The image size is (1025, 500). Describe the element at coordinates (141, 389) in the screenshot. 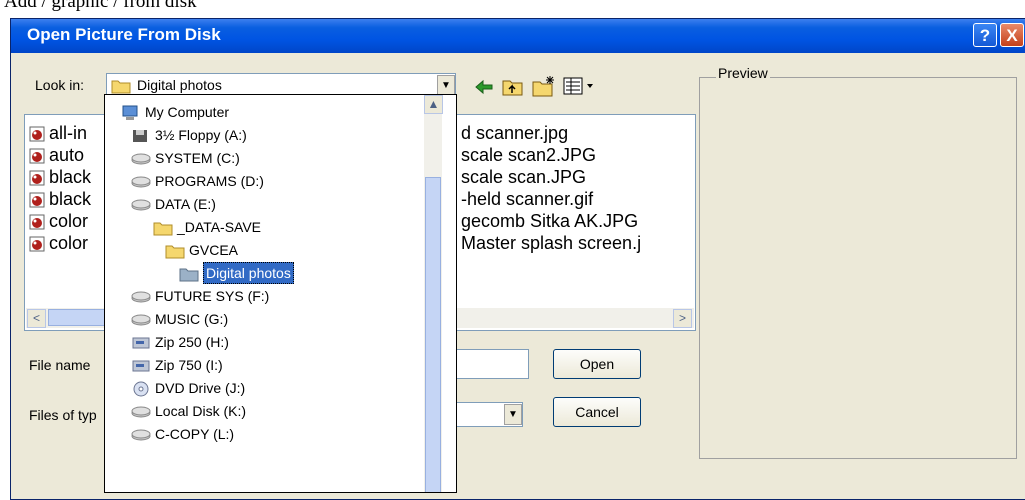

I see `dvd-drive-icon` at that location.